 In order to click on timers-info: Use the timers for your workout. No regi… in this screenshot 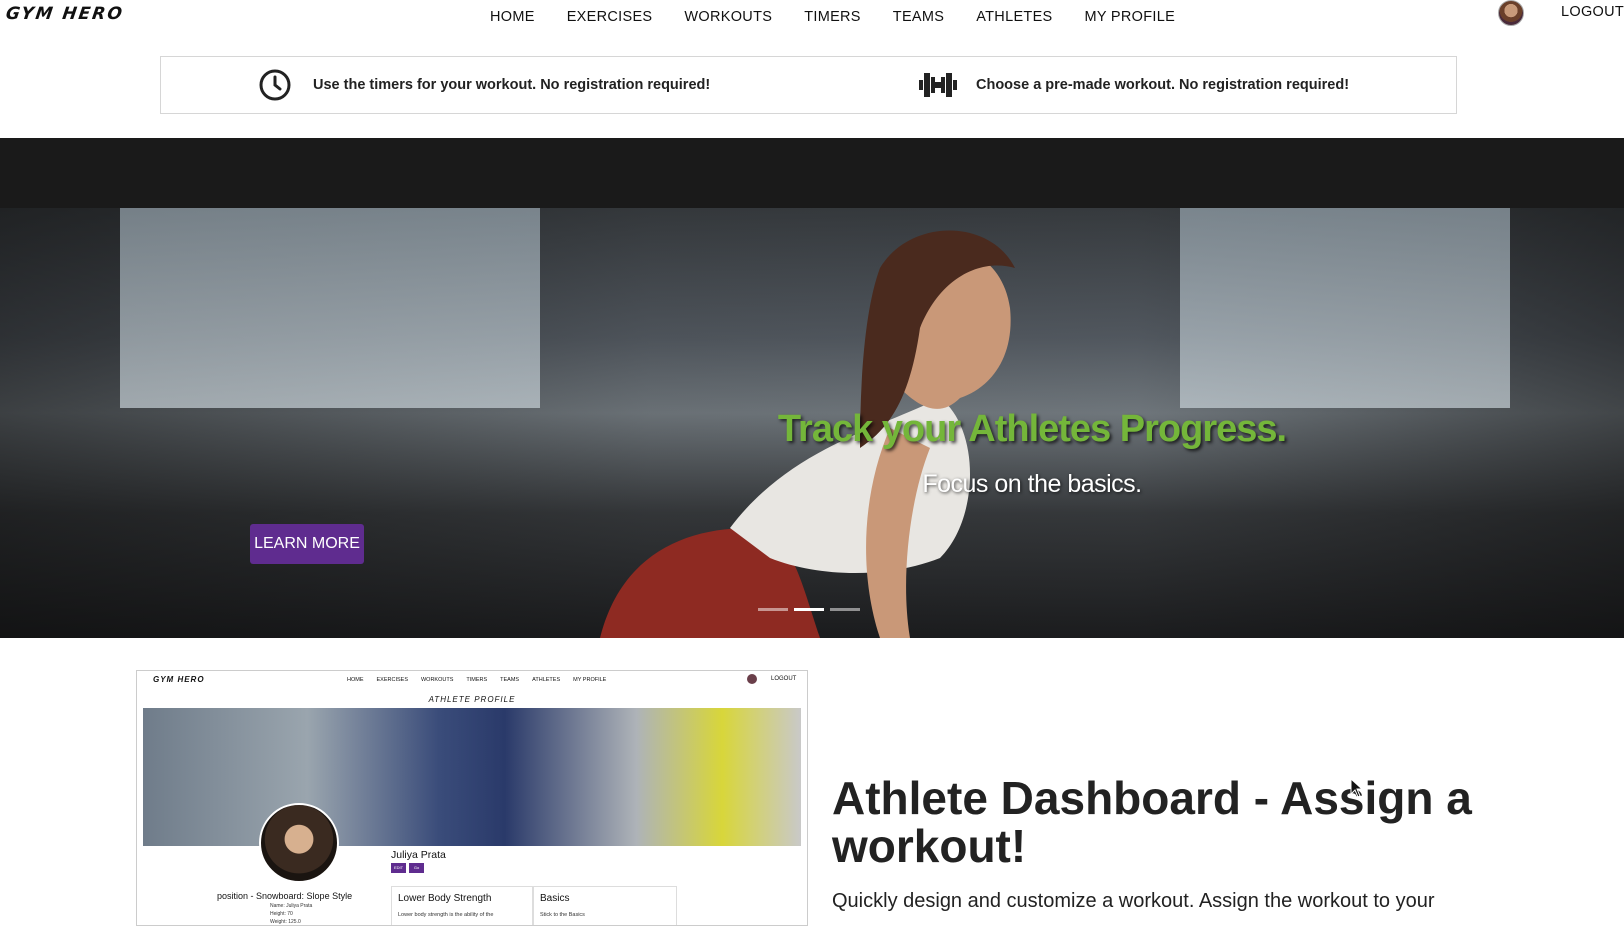, I will do `click(482, 85)`.